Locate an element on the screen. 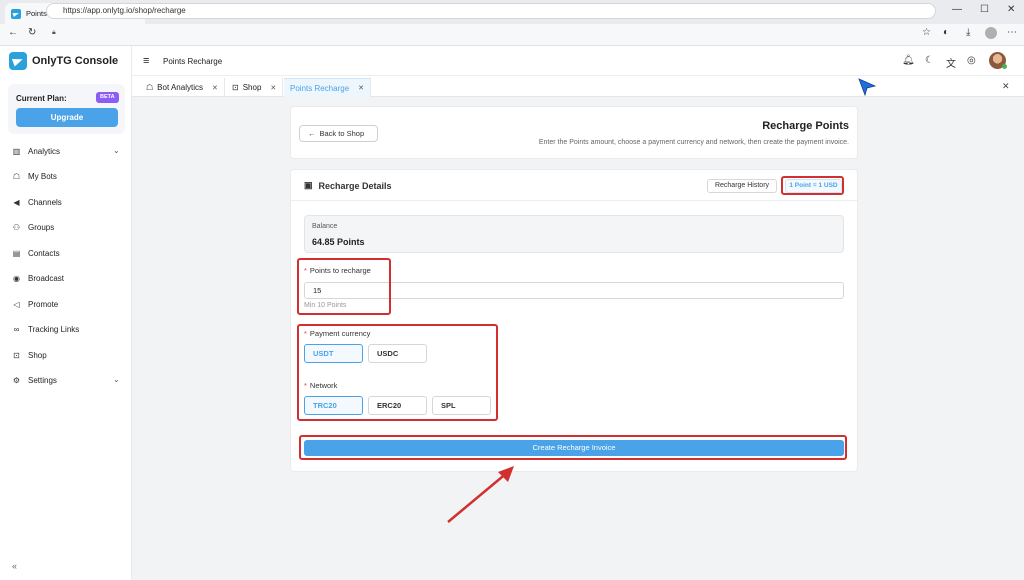 This screenshot has height=580, width=1024. points-label-text: Points to recharge is located at coordinates (340, 270).